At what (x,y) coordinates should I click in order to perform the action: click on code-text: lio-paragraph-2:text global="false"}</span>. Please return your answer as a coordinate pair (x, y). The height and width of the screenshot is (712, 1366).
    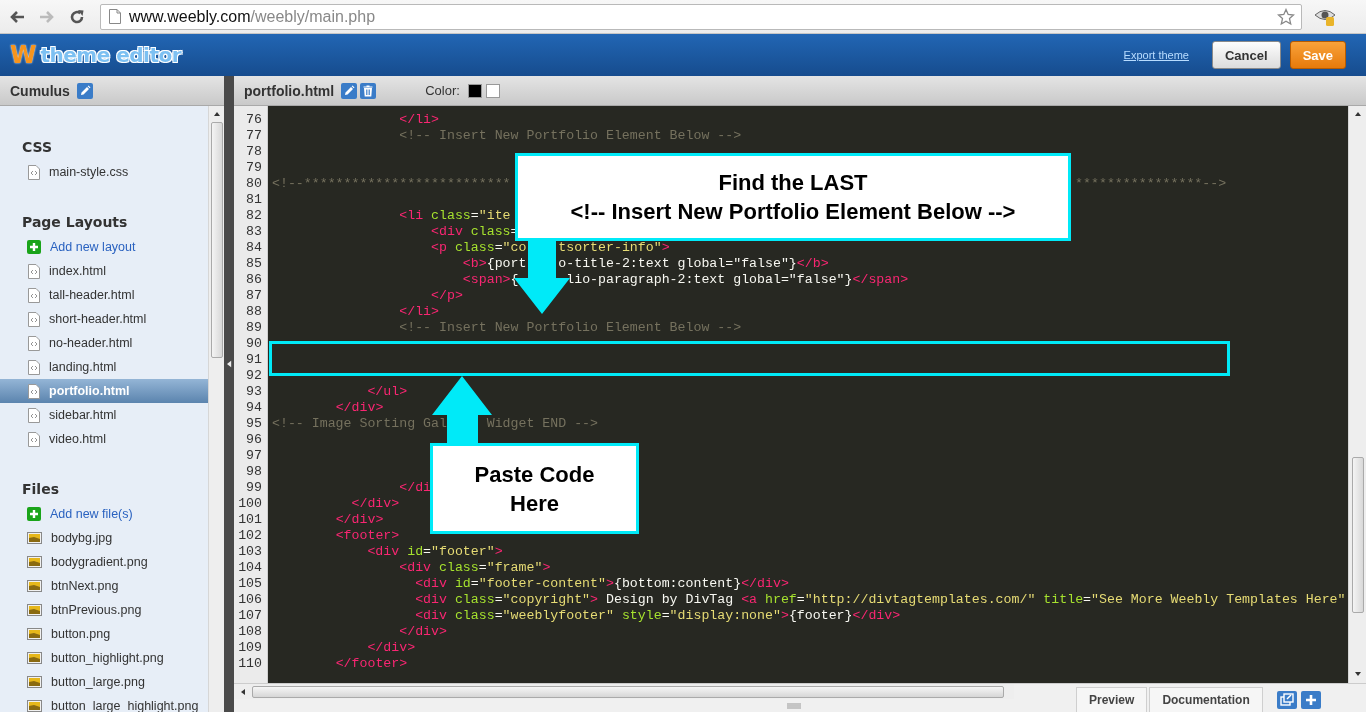
    Looking at the image, I should click on (737, 279).